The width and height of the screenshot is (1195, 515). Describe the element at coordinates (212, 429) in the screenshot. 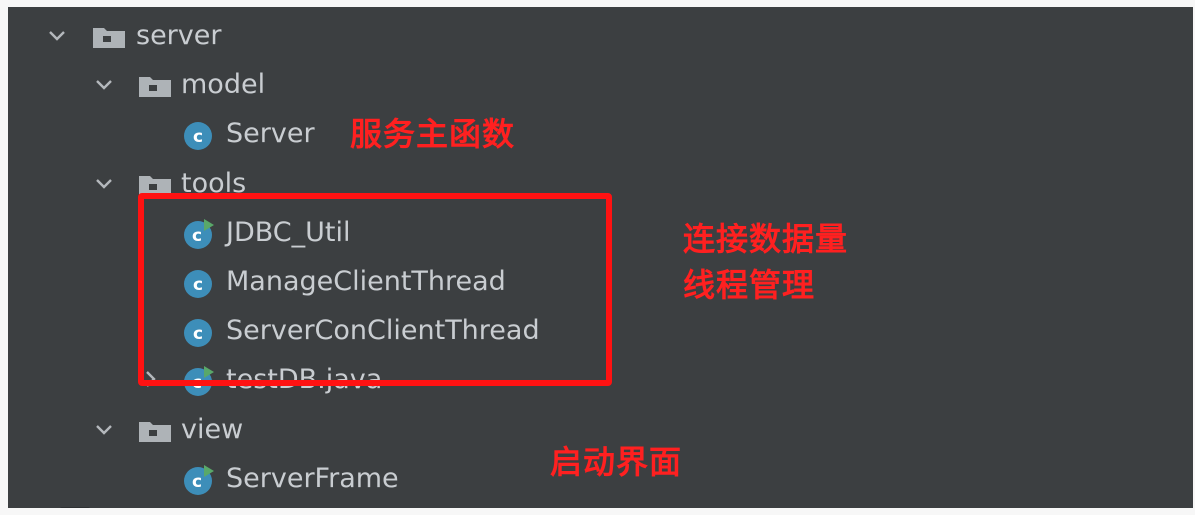

I see `tree-node-label: view` at that location.